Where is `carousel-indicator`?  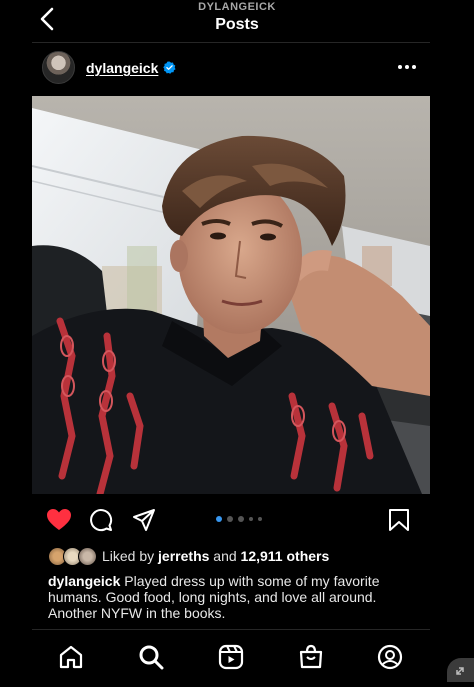 carousel-indicator is located at coordinates (239, 519).